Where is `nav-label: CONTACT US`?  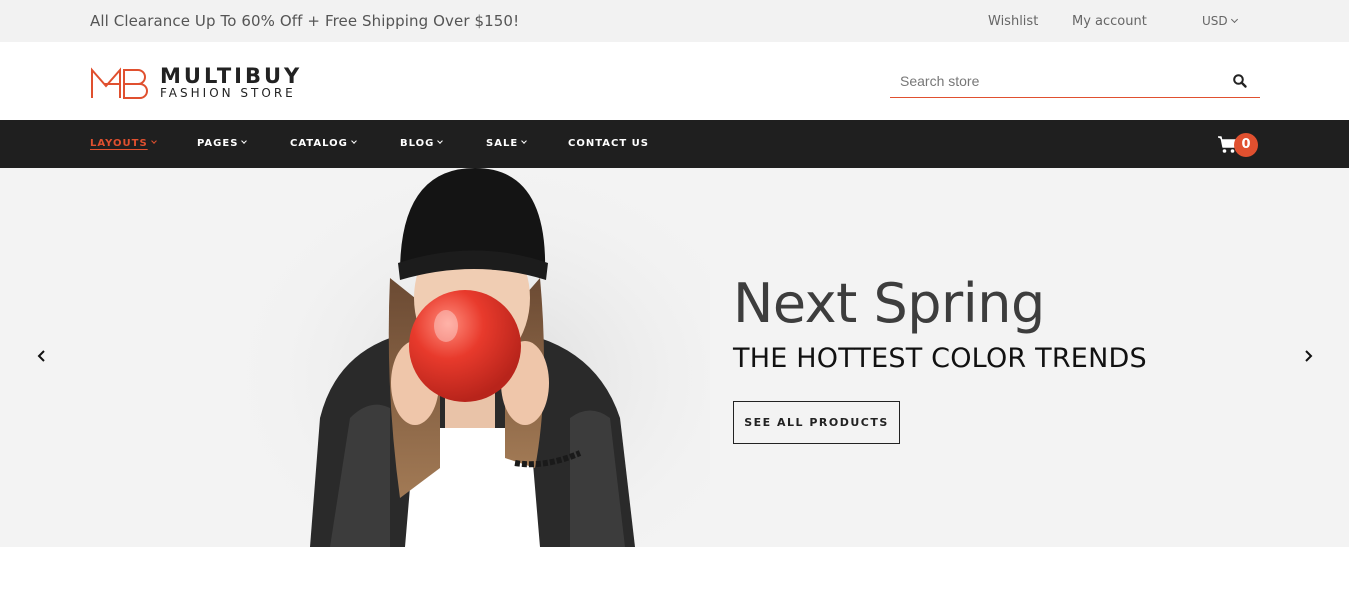 nav-label: CONTACT US is located at coordinates (608, 143).